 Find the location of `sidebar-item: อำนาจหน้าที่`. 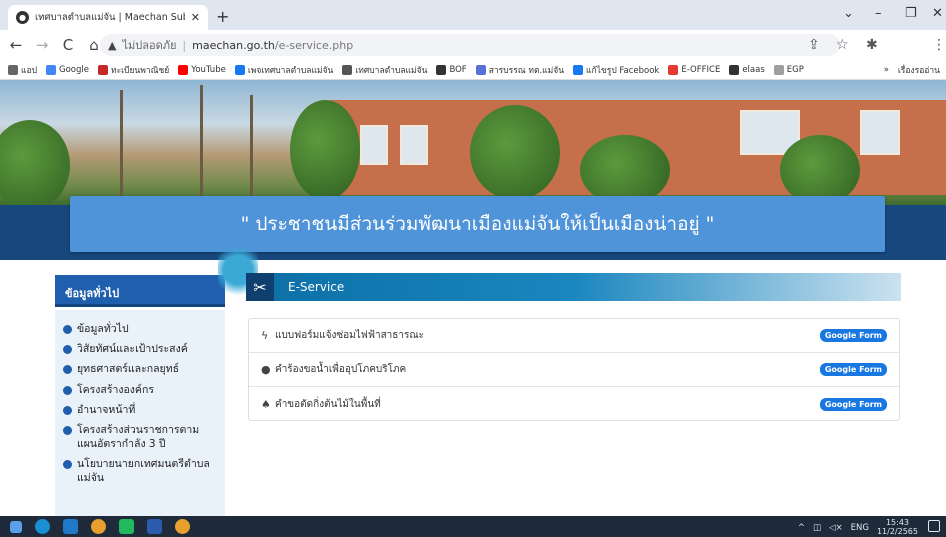

sidebar-item: อำนาจหน้าที่ is located at coordinates (140, 410).